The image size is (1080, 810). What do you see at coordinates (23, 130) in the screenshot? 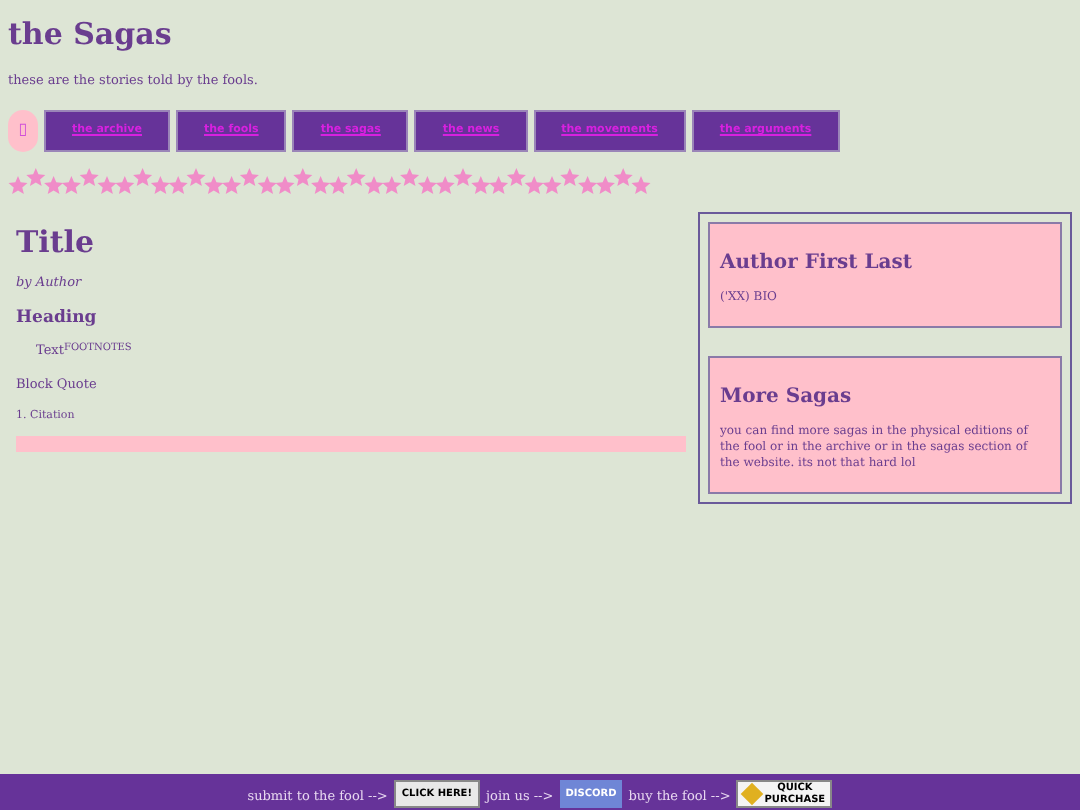
I see `home-icon: ▯` at bounding box center [23, 130].